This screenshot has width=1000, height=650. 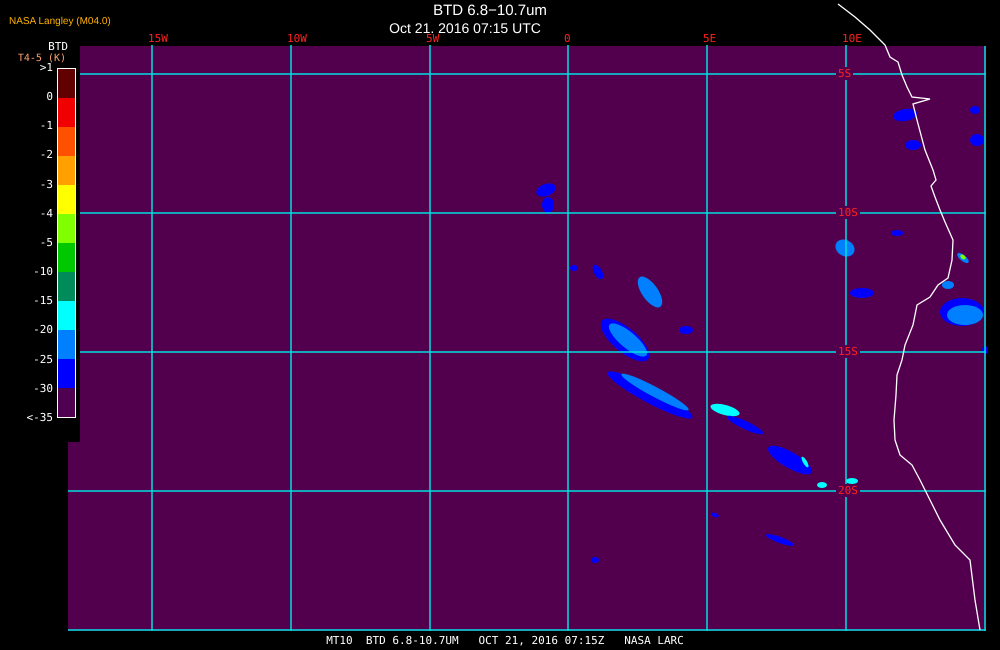 What do you see at coordinates (49, 97) in the screenshot?
I see `legend-value: 0` at bounding box center [49, 97].